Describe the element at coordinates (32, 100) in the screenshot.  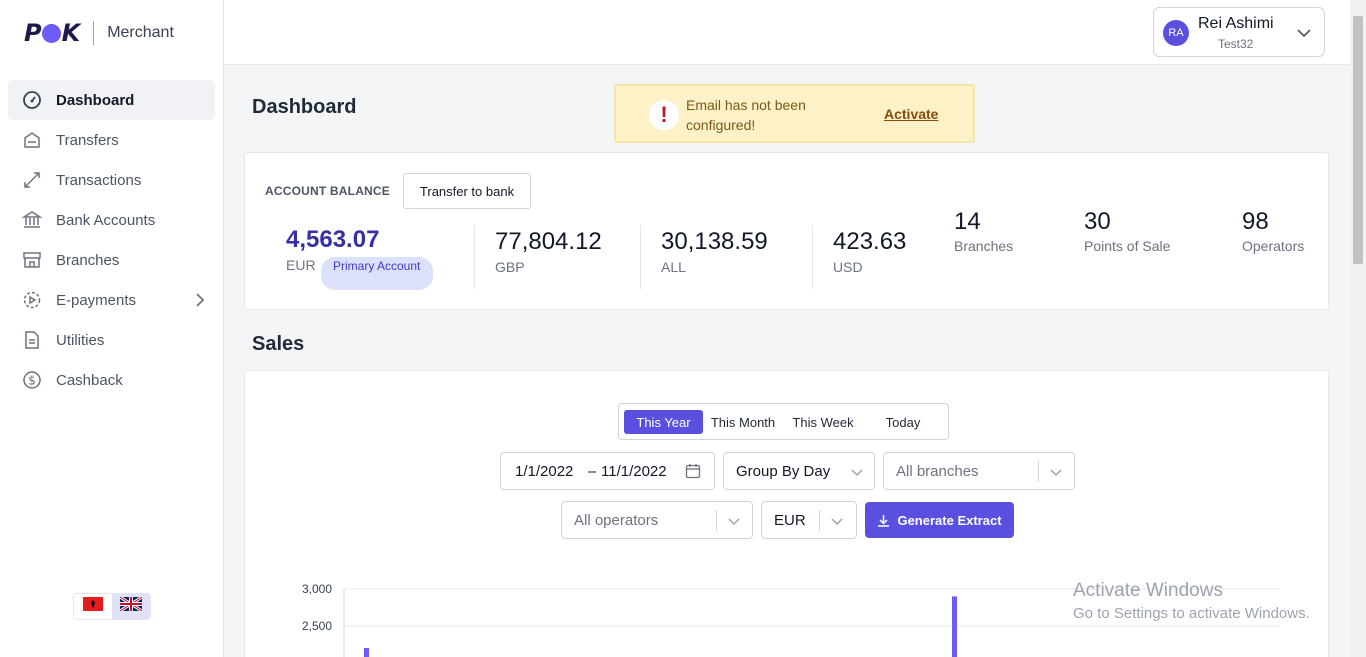
I see `gauge-icon` at that location.